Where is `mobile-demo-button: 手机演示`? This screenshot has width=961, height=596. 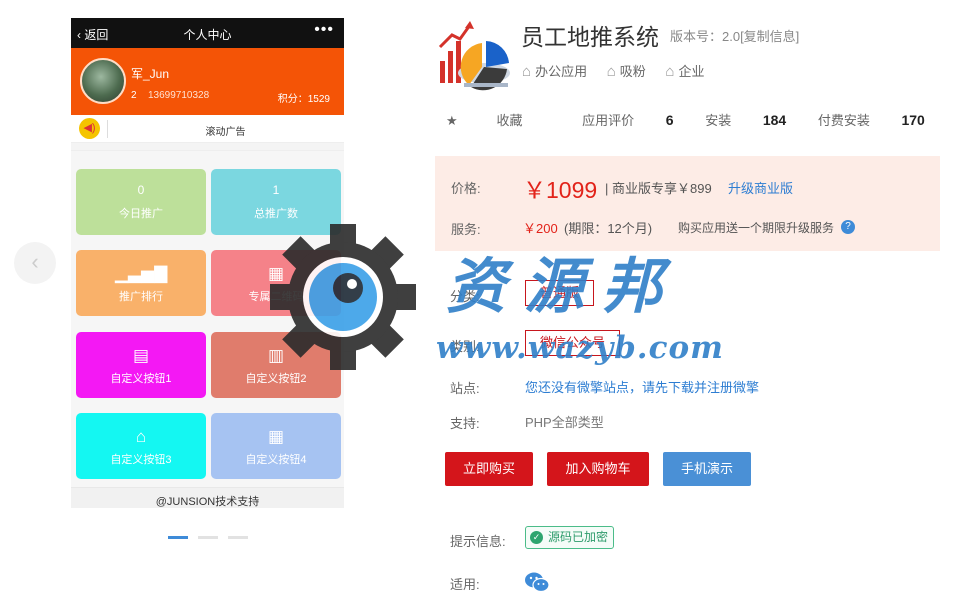
mobile-demo-button: 手机演示 is located at coordinates (707, 469).